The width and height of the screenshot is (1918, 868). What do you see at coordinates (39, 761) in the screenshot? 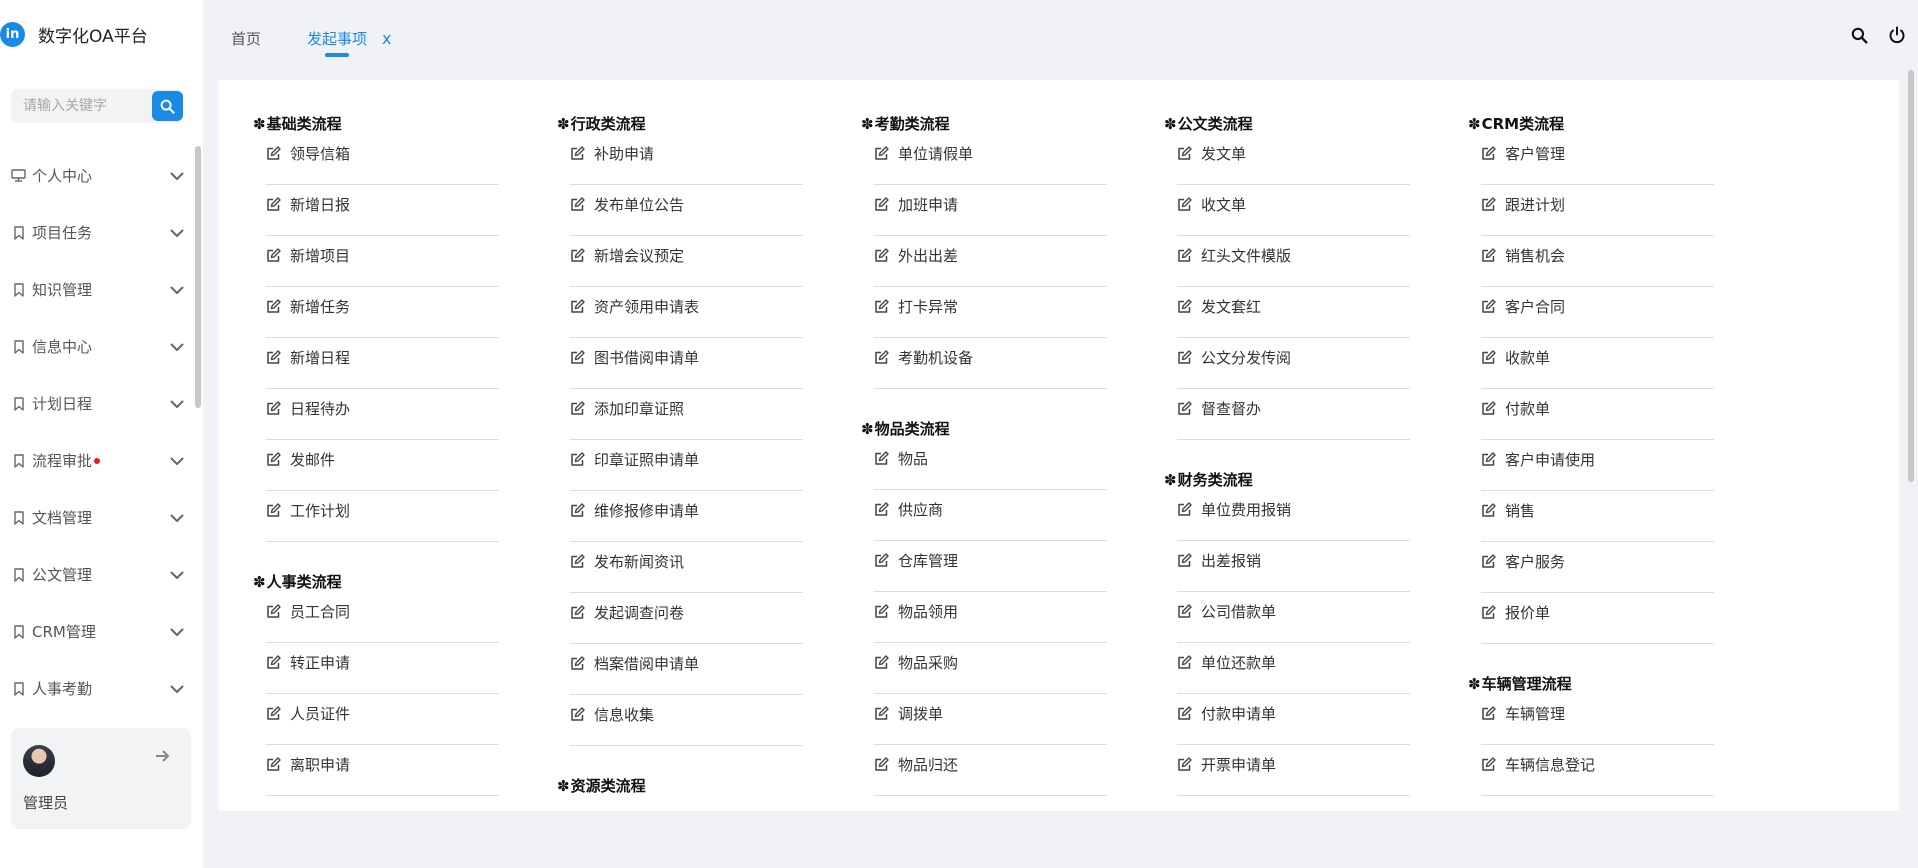
I see `avatar` at bounding box center [39, 761].